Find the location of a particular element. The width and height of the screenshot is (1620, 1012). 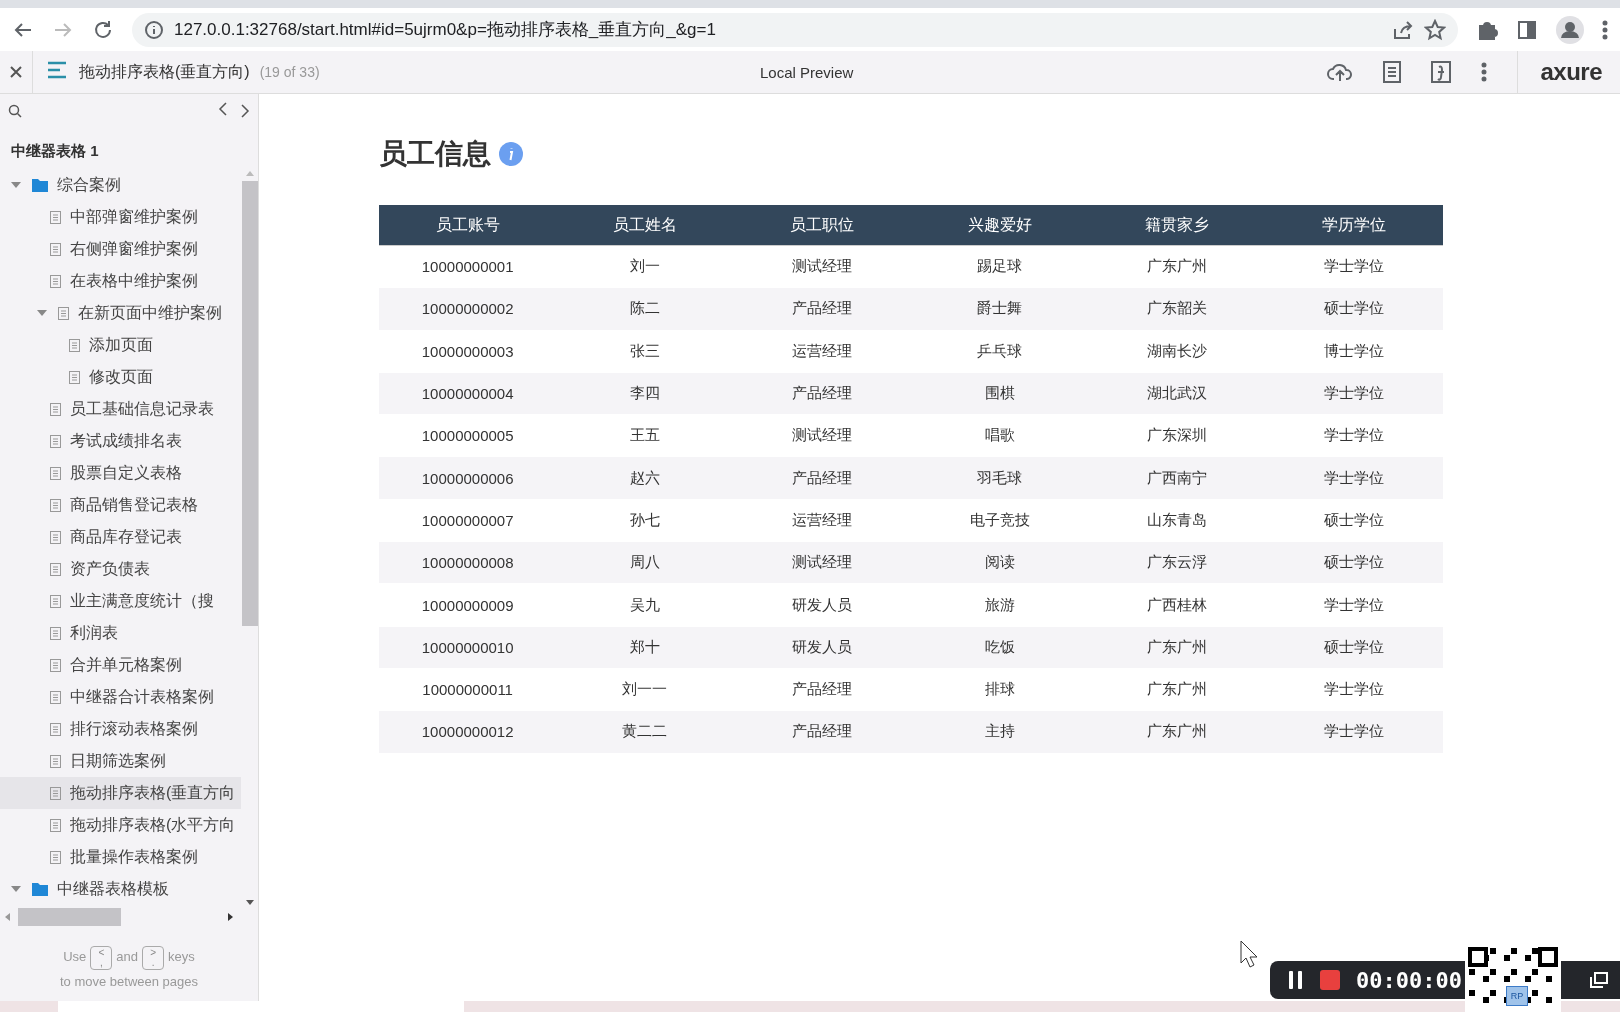

tree-item: 商品库存登记表 is located at coordinates (120, 537).